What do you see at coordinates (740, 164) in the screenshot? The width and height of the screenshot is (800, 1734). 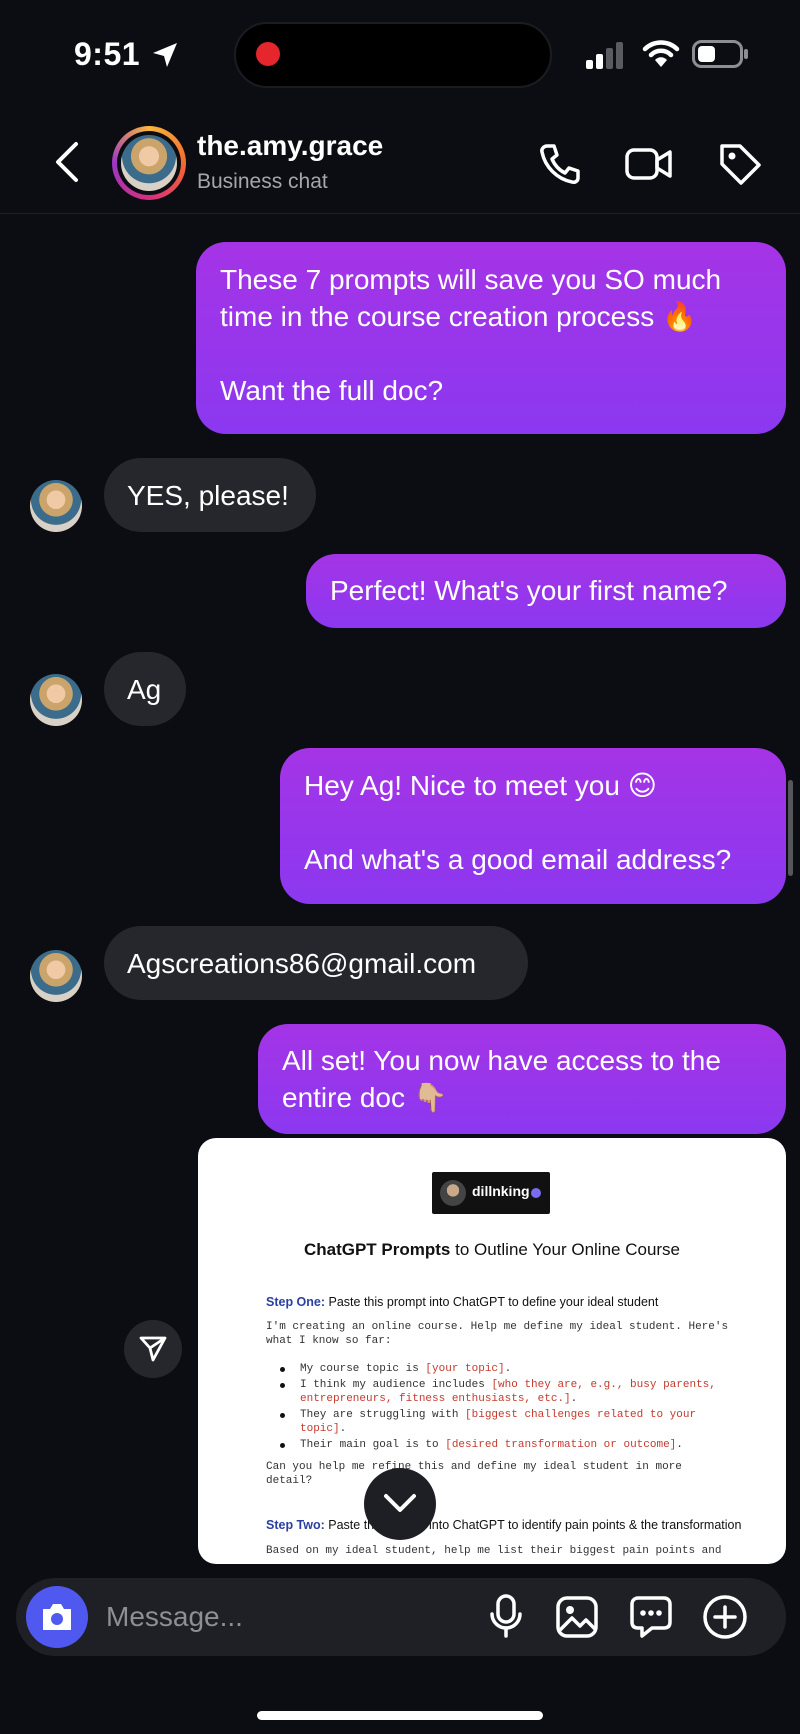 I see `tag-icon` at bounding box center [740, 164].